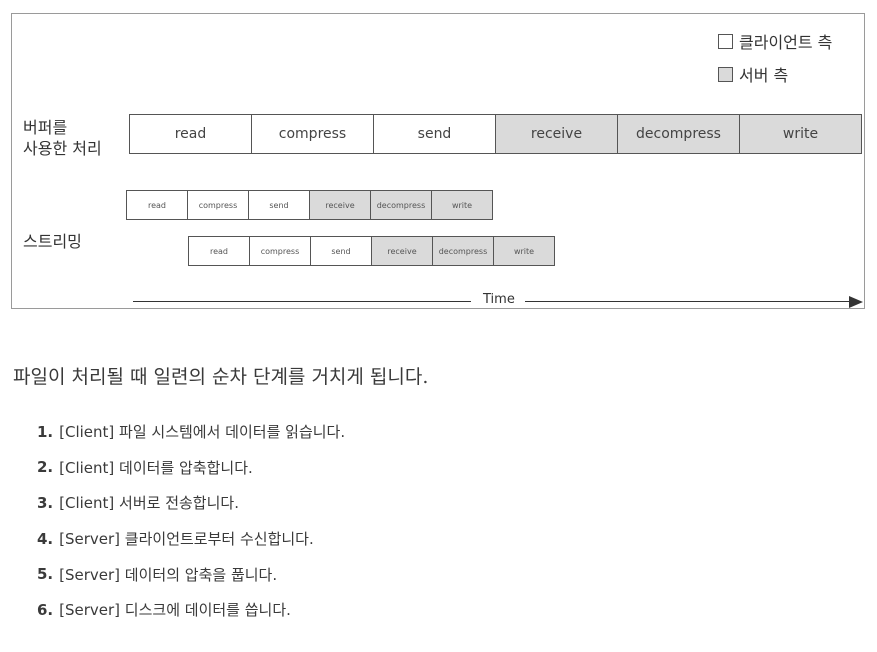  I want to click on intro-text: 파일이 처리될 때 일련의 순차 단계를 거치게 됩니다., so click(221, 377).